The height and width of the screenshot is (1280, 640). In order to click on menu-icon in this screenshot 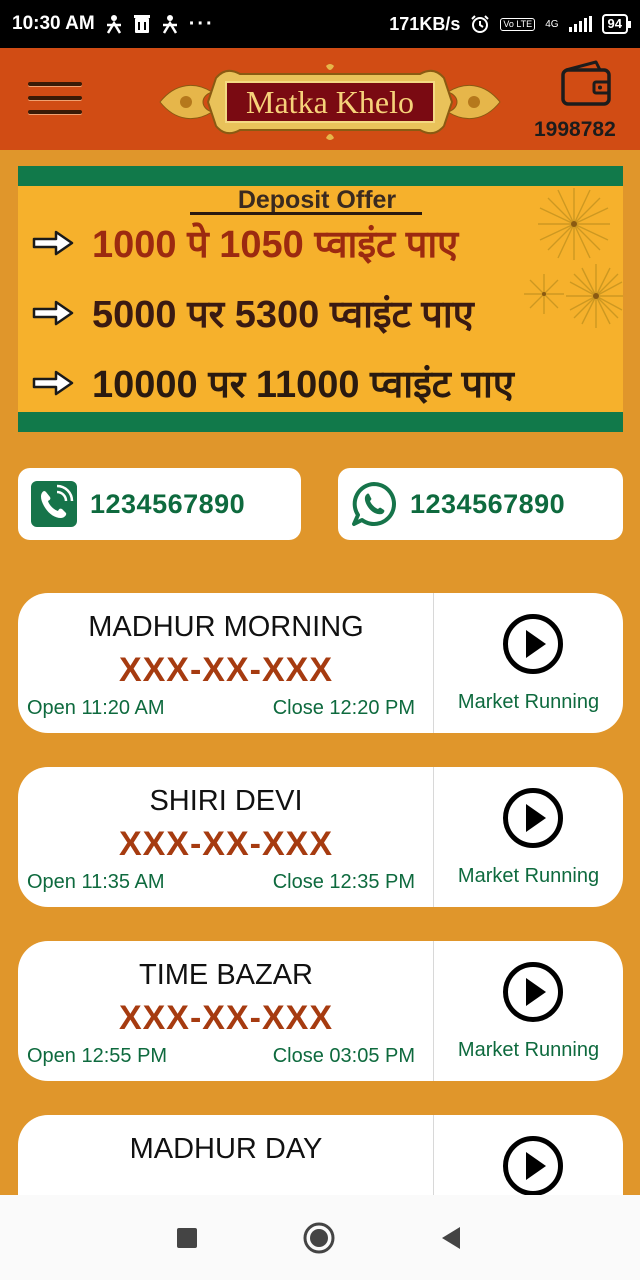, I will do `click(55, 98)`.